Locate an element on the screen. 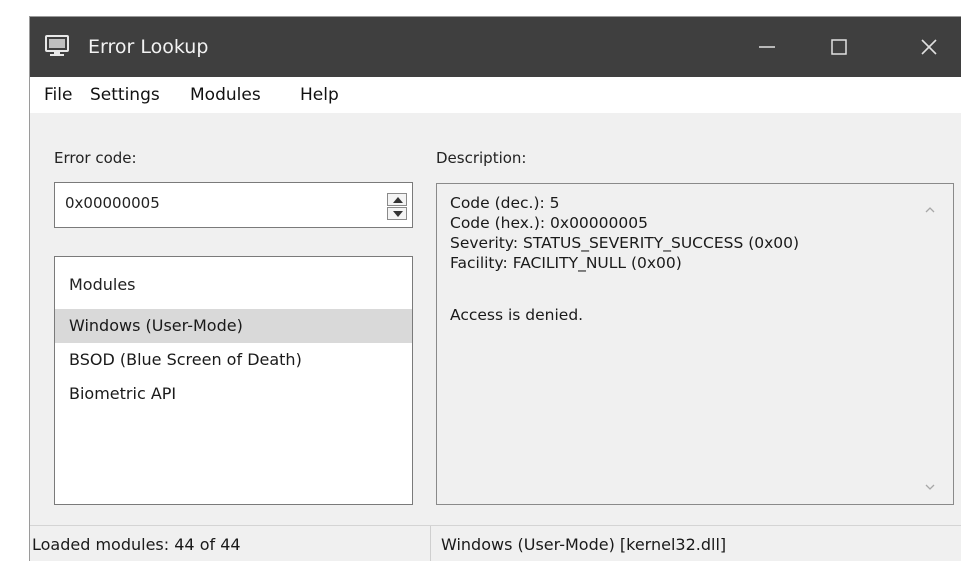 The image size is (961, 561). minimize-icon is located at coordinates (767, 47).